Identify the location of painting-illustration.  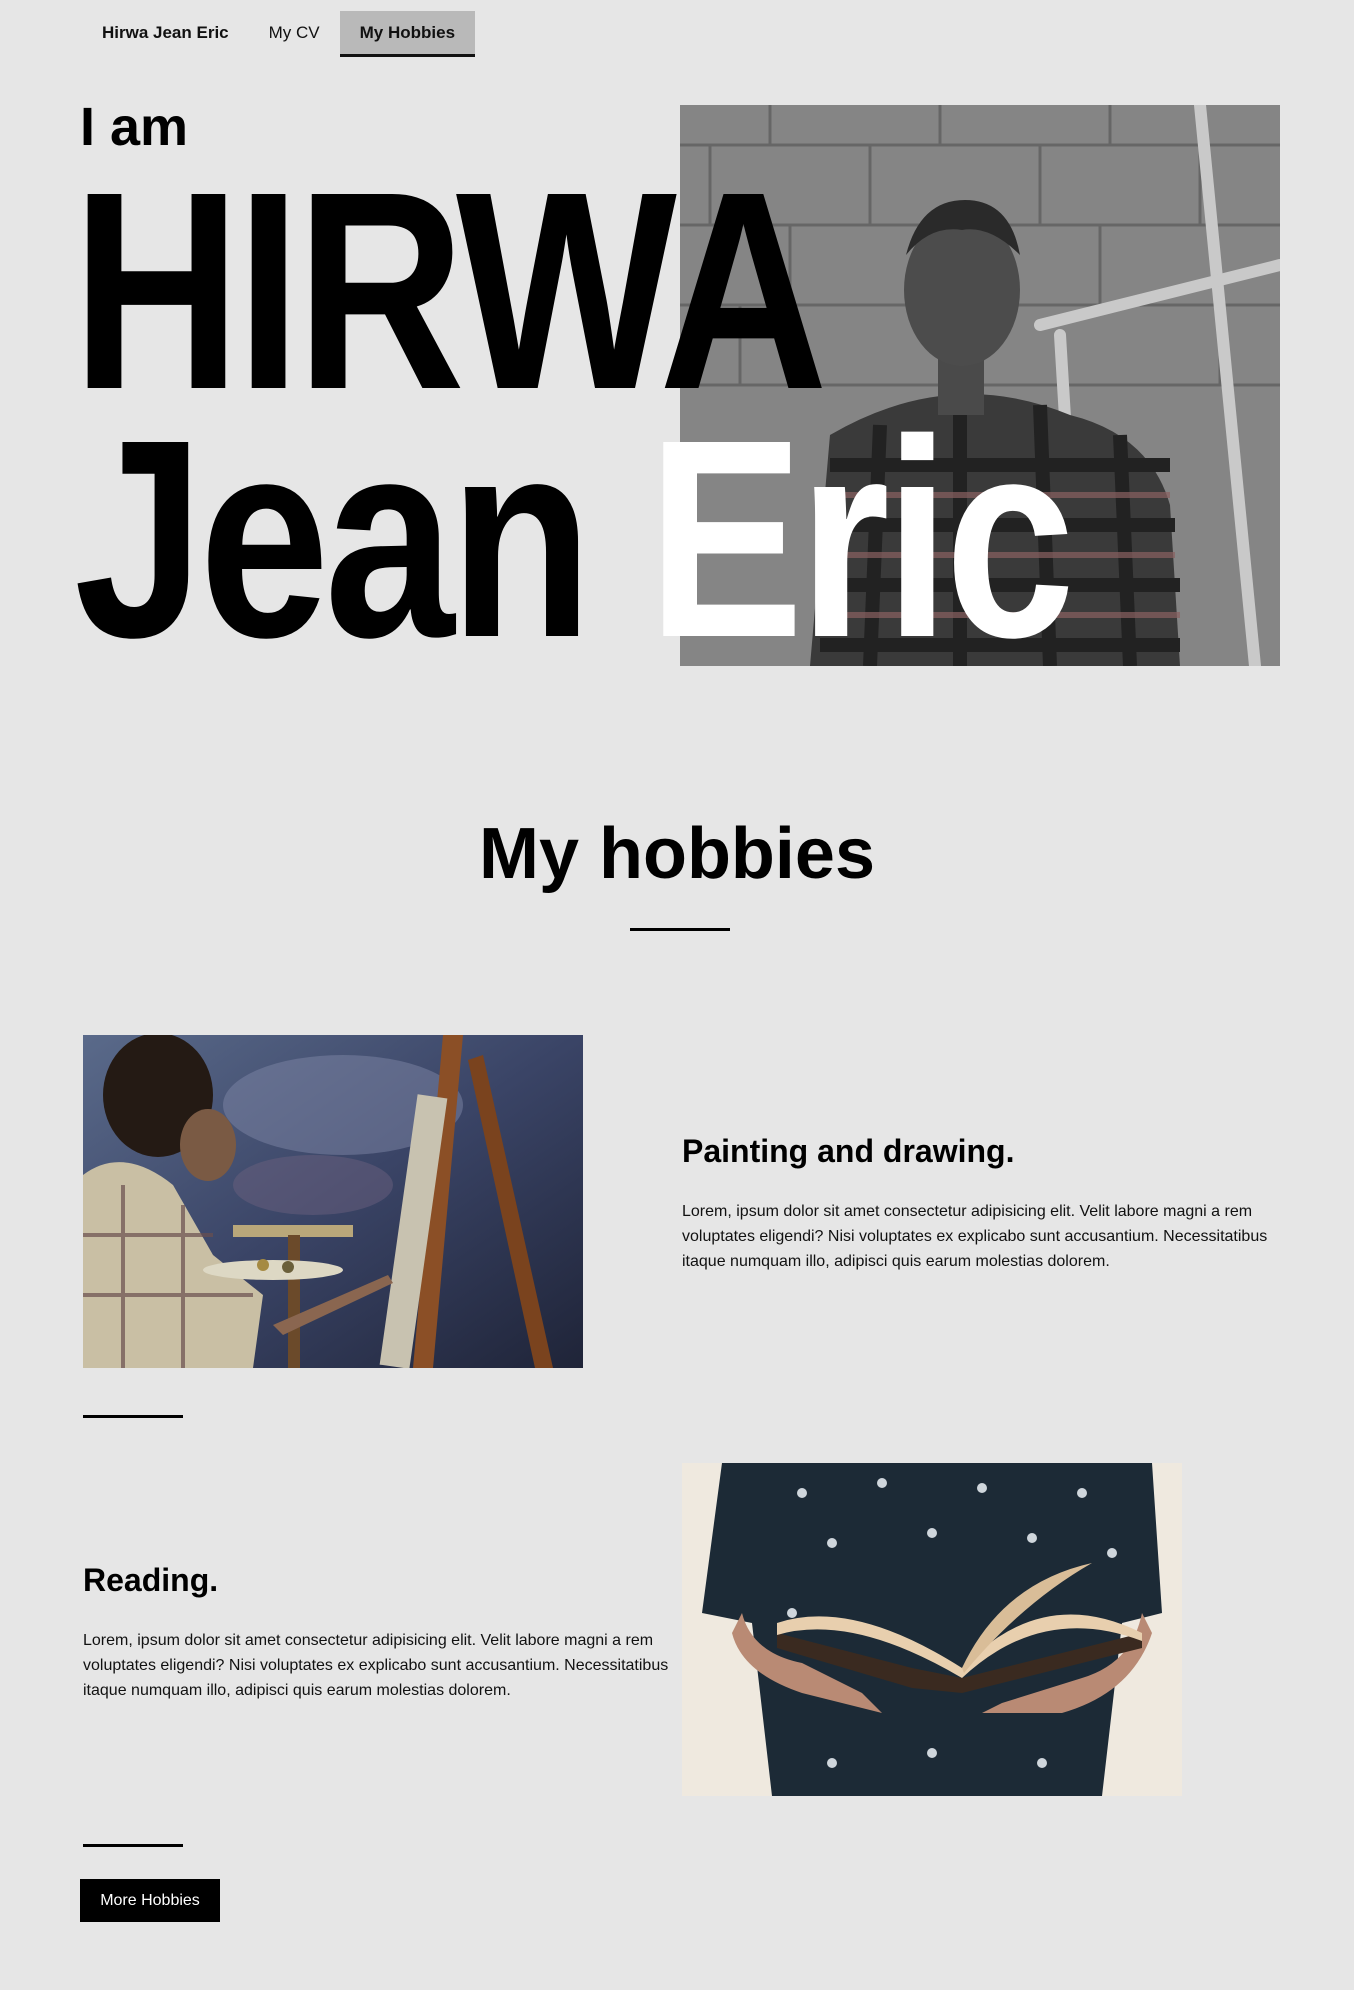
(333, 1201).